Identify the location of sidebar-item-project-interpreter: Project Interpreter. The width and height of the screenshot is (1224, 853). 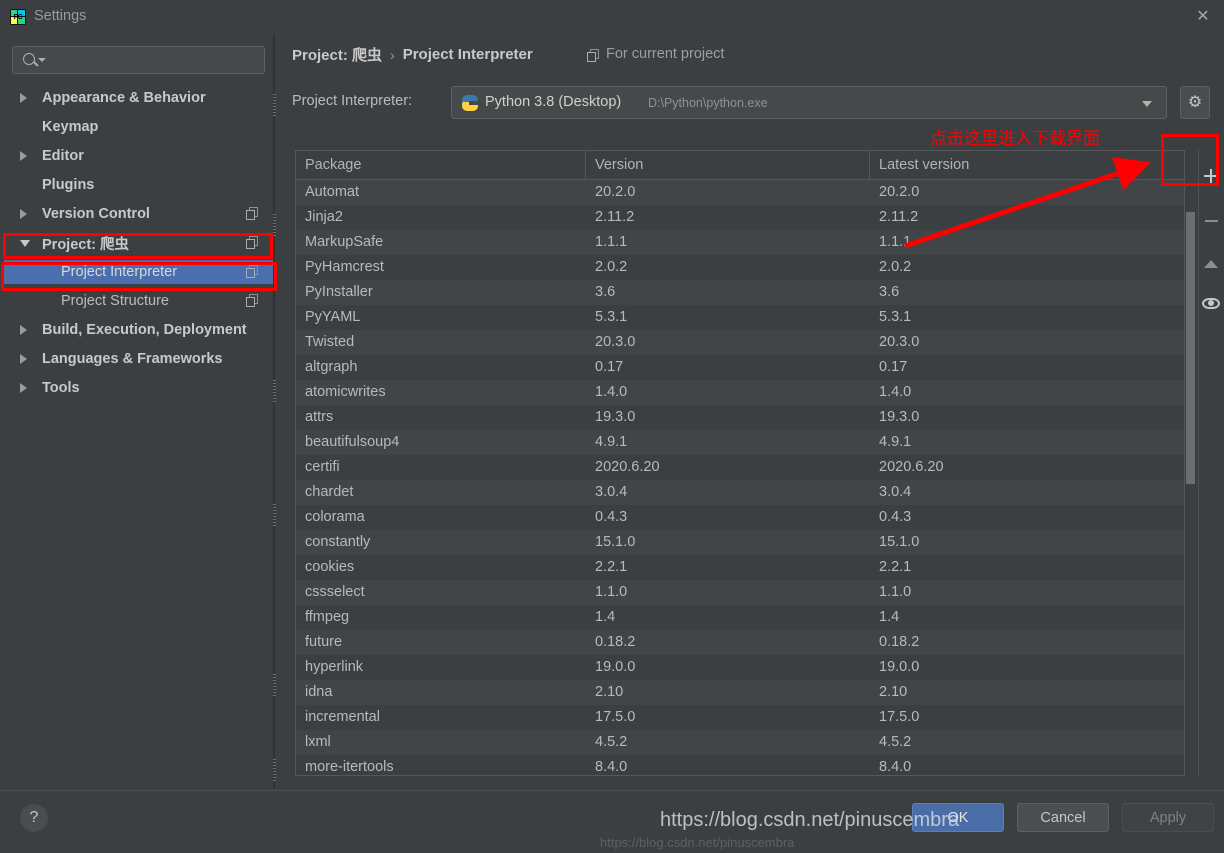
(138, 272).